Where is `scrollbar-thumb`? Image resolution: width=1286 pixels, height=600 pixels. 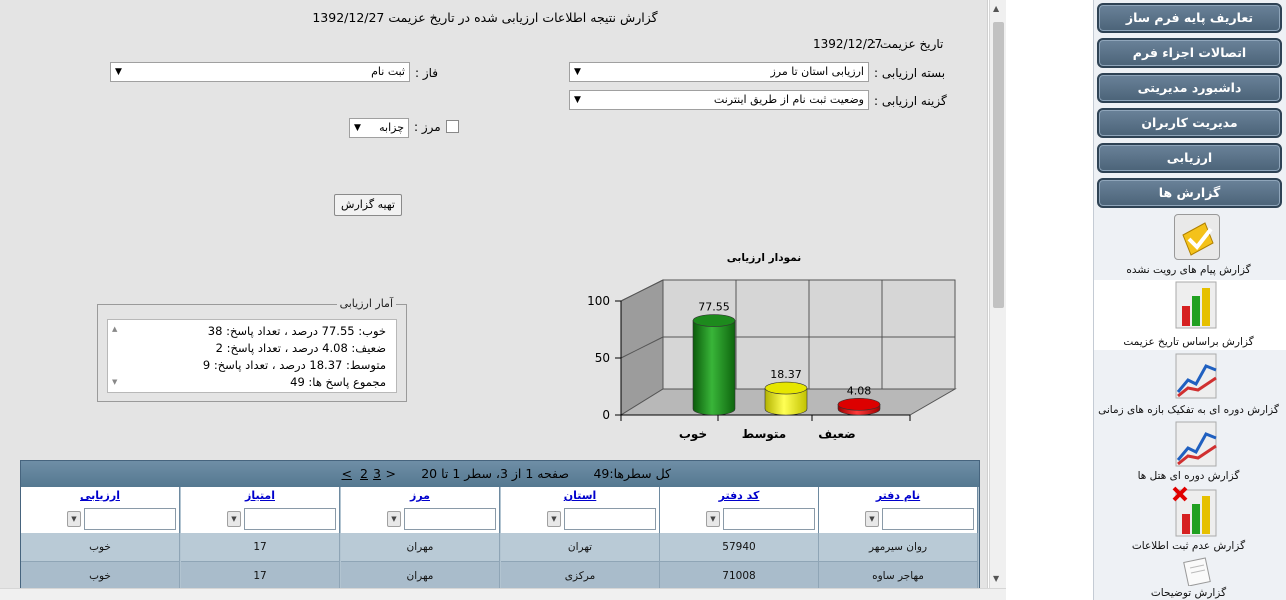
scrollbar-thumb is located at coordinates (998, 165).